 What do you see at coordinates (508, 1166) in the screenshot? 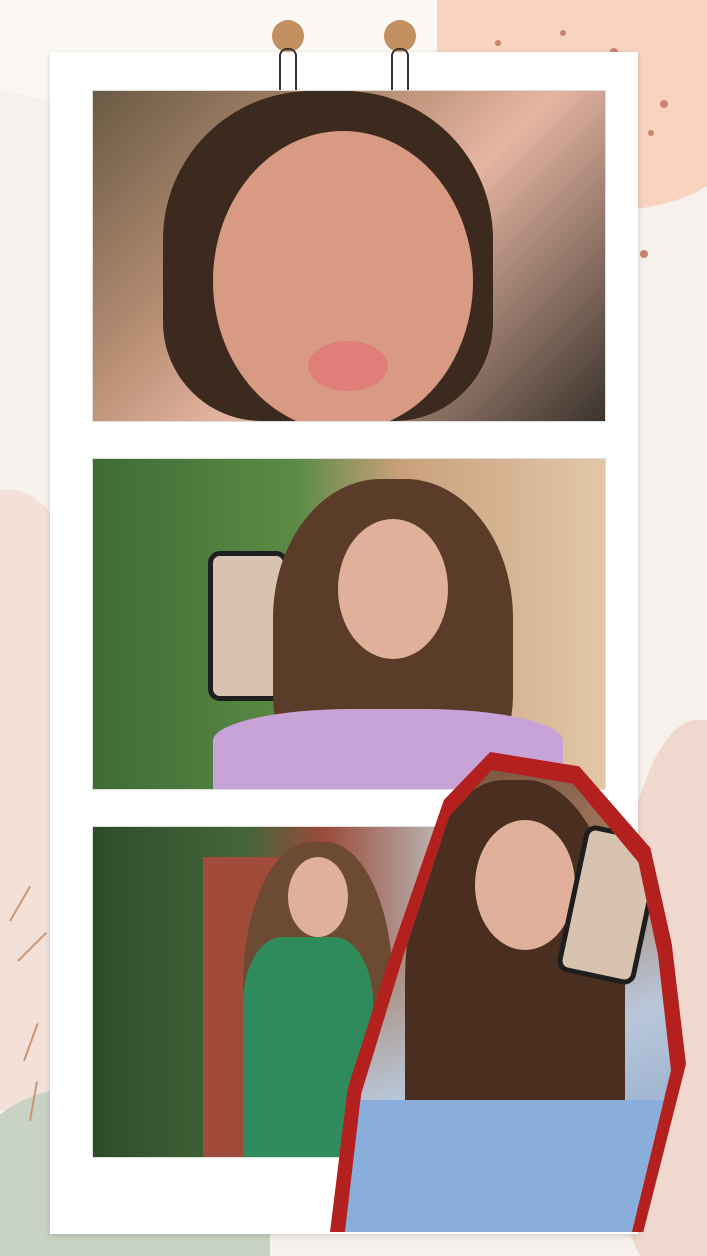
I see `jeans-shape` at bounding box center [508, 1166].